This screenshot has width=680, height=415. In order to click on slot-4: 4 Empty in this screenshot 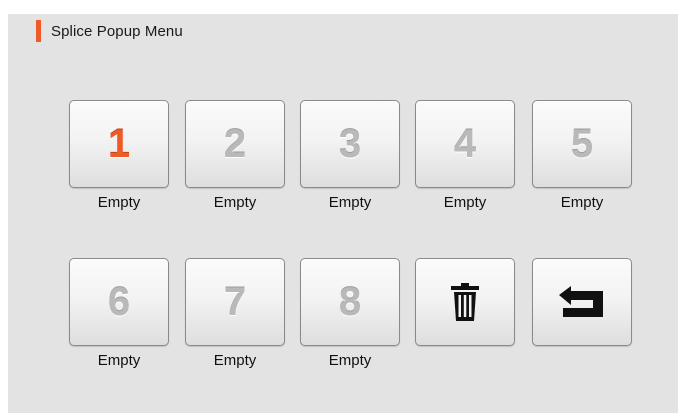, I will do `click(465, 155)`.